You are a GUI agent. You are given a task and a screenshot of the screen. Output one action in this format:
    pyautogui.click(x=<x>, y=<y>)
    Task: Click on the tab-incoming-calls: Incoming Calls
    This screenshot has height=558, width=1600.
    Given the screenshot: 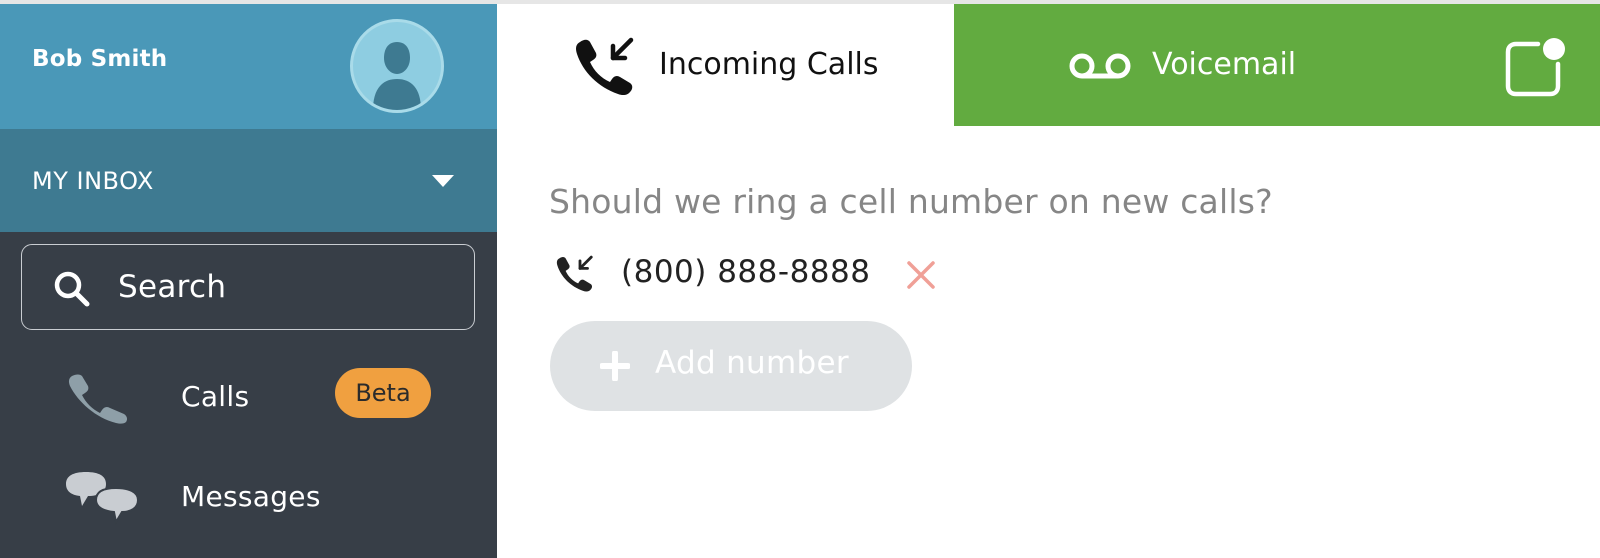 What is the action you would take?
    pyautogui.click(x=725, y=65)
    